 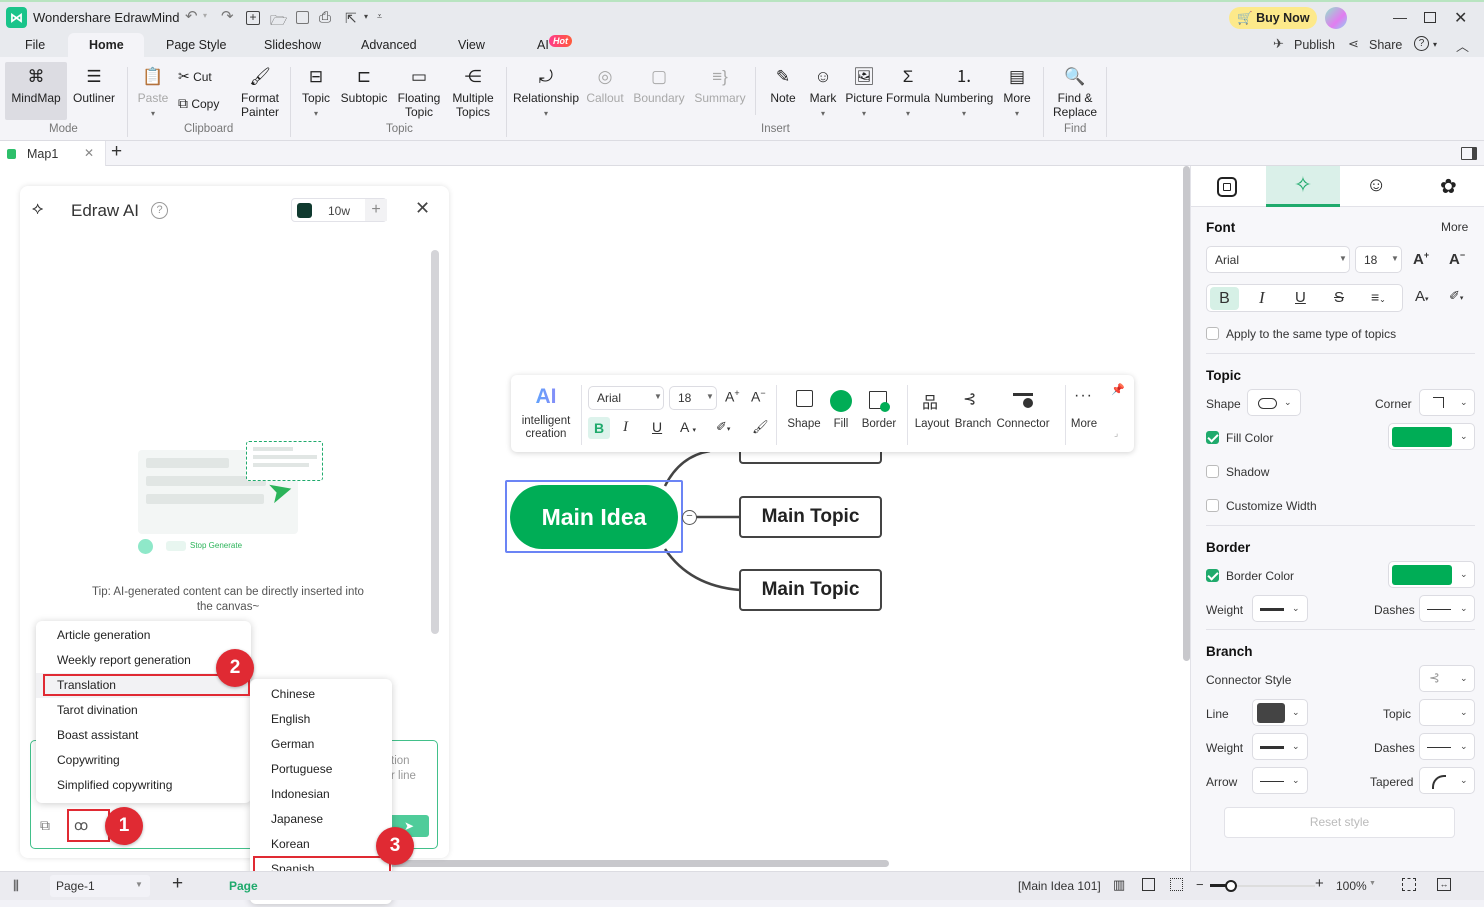 What do you see at coordinates (879, 401) in the screenshot?
I see `border-button` at bounding box center [879, 401].